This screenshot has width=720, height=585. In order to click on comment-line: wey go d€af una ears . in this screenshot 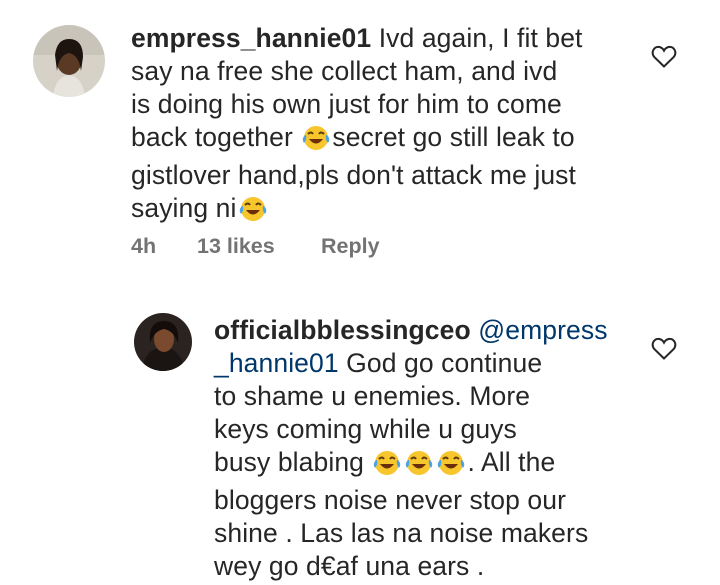, I will do `click(349, 566)`.